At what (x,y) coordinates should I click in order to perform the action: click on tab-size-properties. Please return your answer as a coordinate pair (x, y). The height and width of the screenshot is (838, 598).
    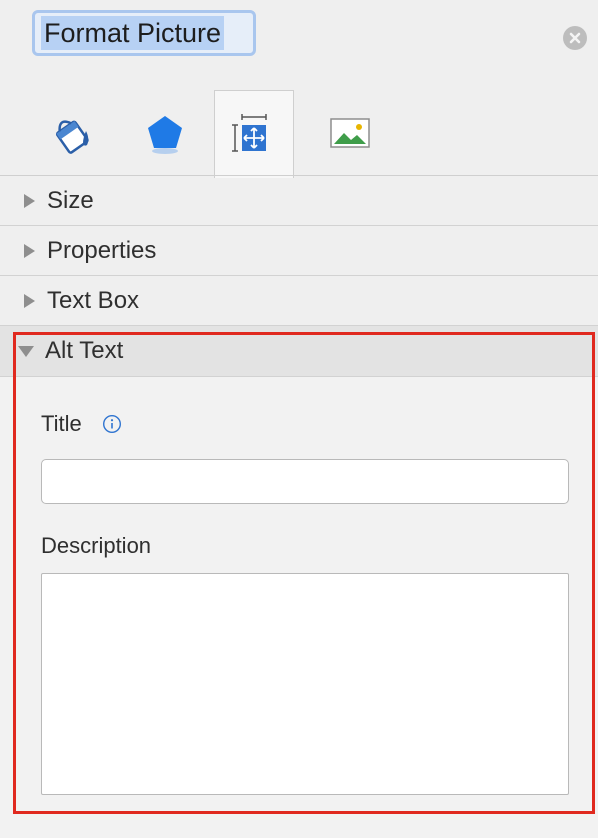
    Looking at the image, I should click on (254, 134).